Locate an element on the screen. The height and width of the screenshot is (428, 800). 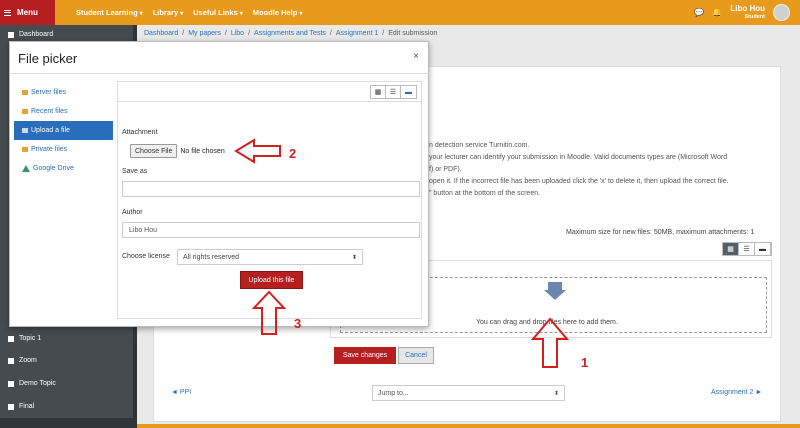
next-activity-link: Assignment 2 ► is located at coordinates (736, 392).